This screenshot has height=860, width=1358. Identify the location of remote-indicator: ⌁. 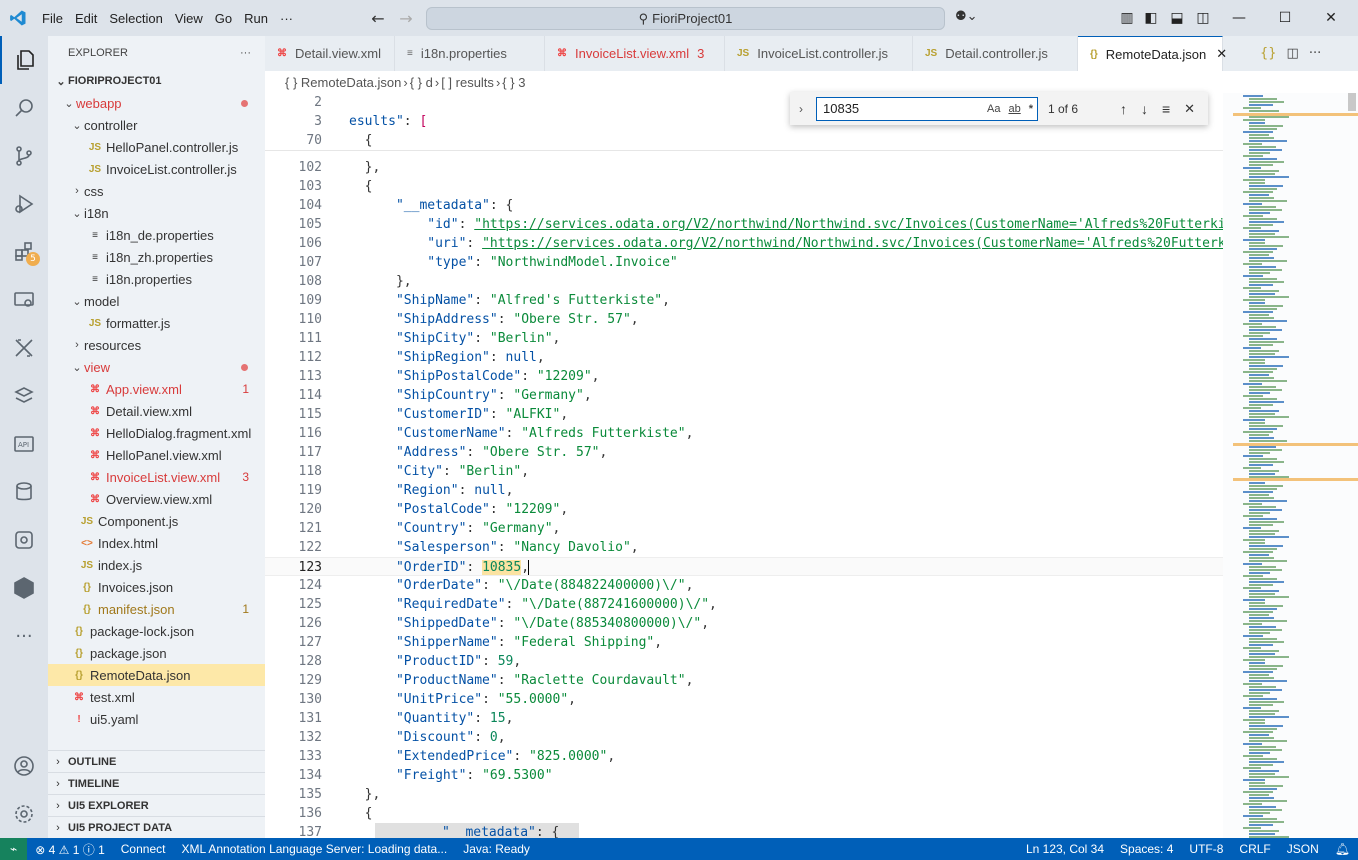
(14, 849).